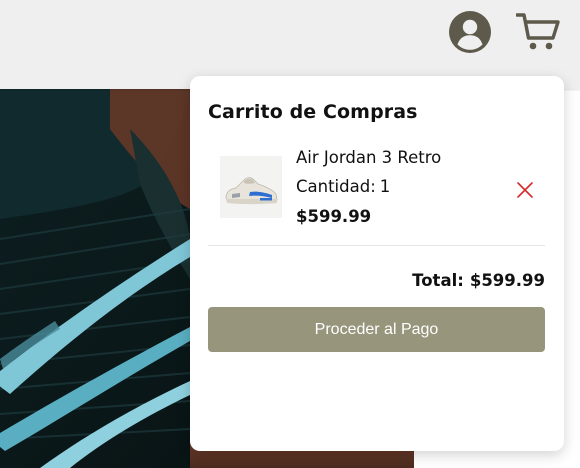 This screenshot has width=580, height=468. What do you see at coordinates (470, 32) in the screenshot?
I see `user-account-icon` at bounding box center [470, 32].